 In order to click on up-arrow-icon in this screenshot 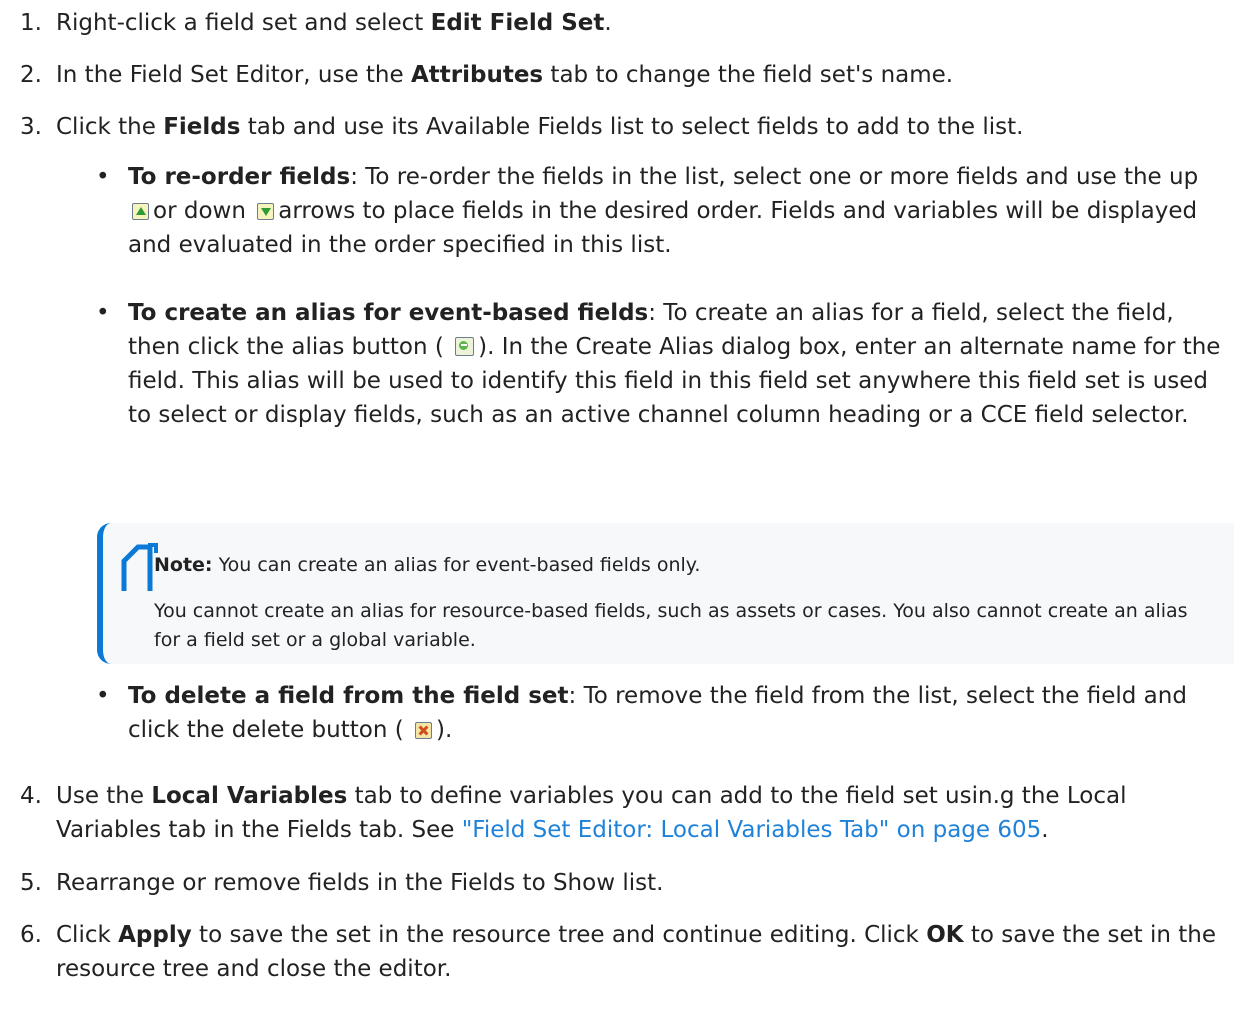, I will do `click(140, 211)`.